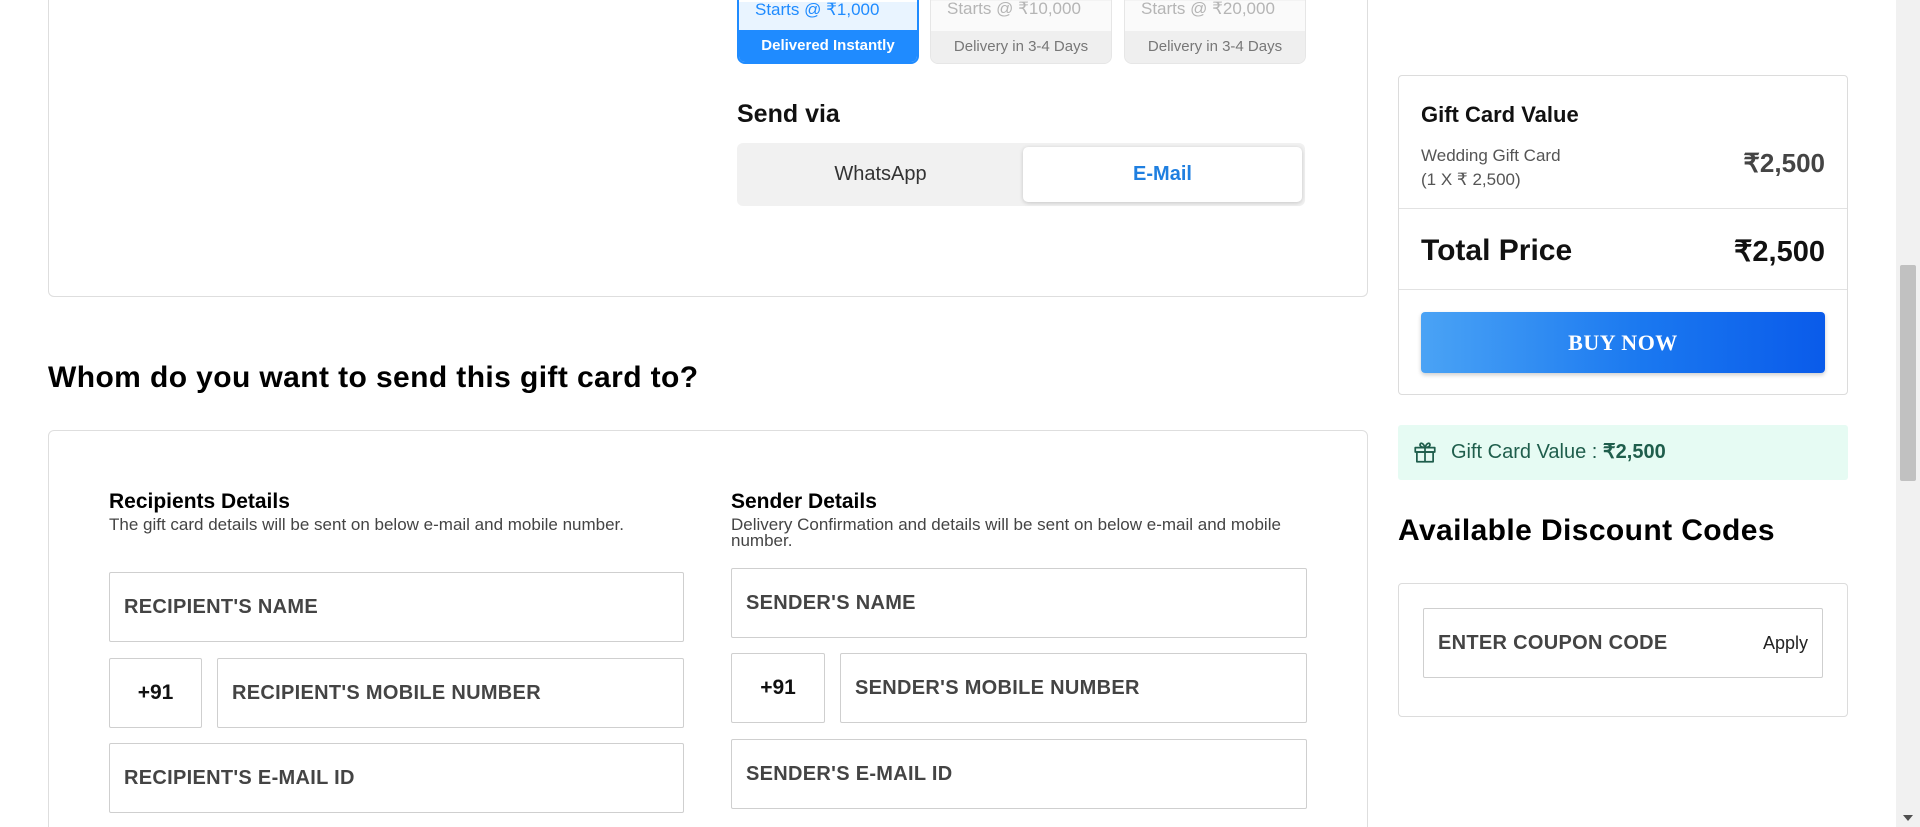 Image resolution: width=1920 pixels, height=827 pixels. I want to click on total-price-amount: ₹2,500, so click(1779, 252).